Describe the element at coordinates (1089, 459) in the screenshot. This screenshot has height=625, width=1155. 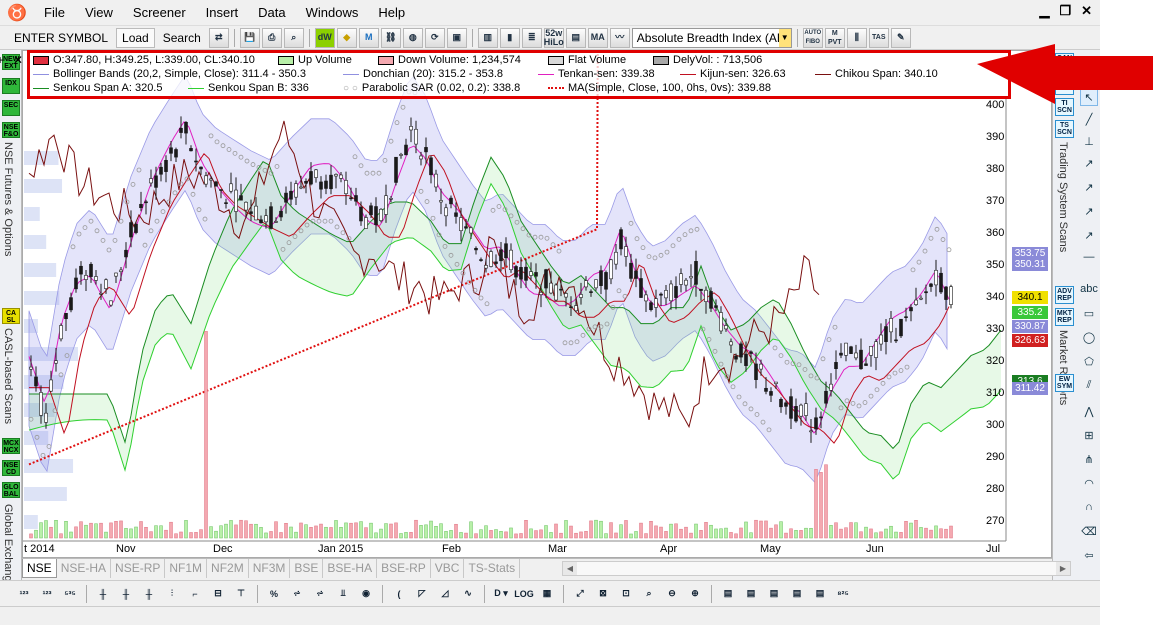
I see `pitchfork-icon: ⋔` at that location.